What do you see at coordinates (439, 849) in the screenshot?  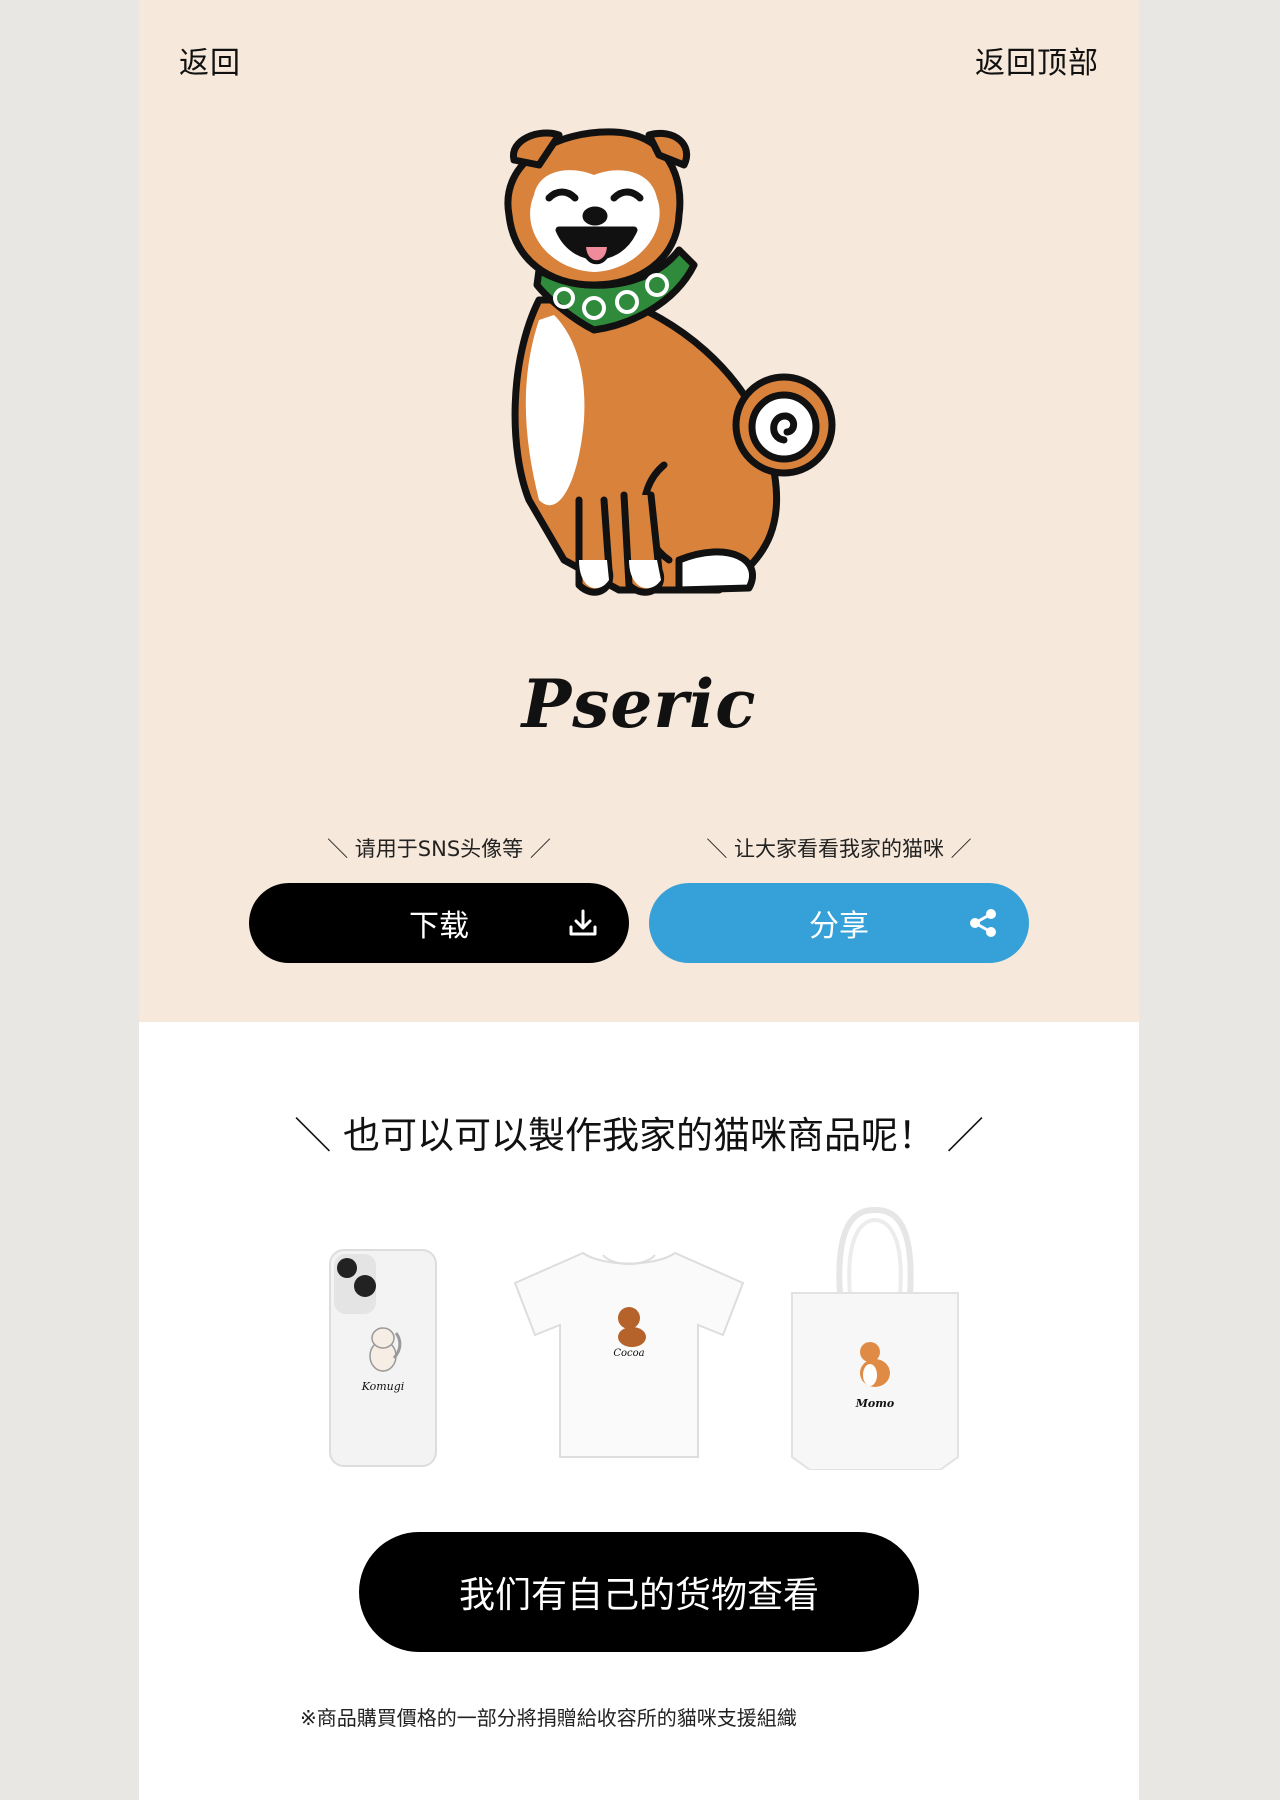 I see `download-caption: ＼ 请用于SNS头像等 ／` at bounding box center [439, 849].